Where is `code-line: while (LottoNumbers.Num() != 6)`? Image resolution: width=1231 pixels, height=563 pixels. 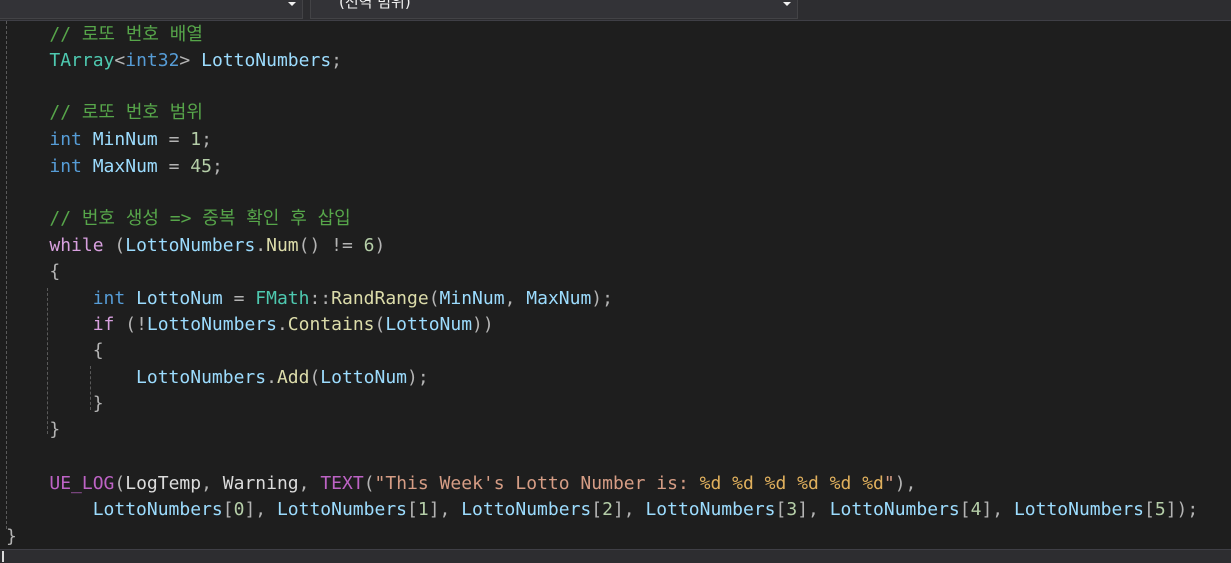
code-line: while (LottoNumbers.Num() != 6) is located at coordinates (195, 246).